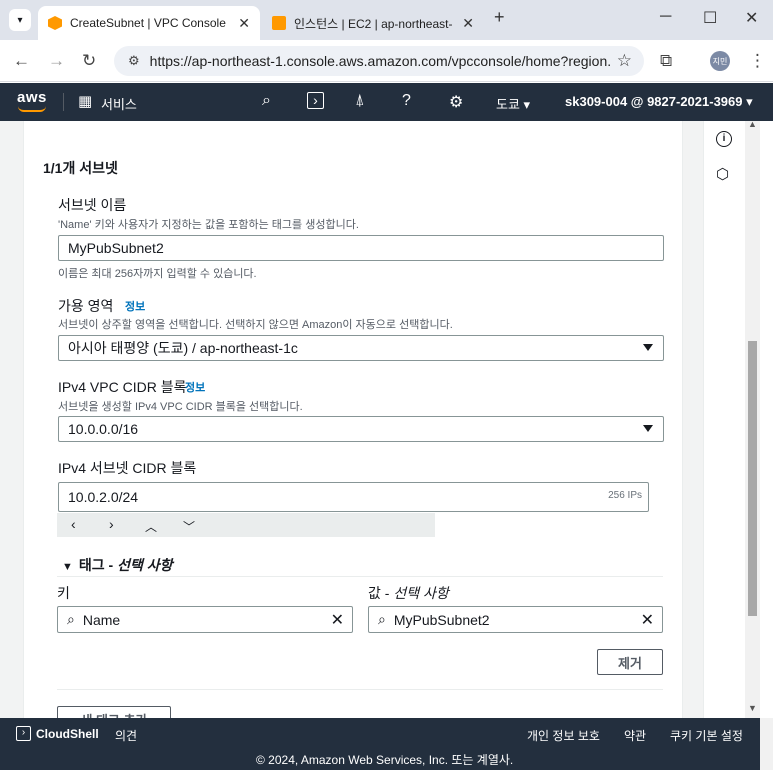  What do you see at coordinates (157, 274) in the screenshot?
I see `subnet-name-hint: 이름은 최대 256자까지 입력할 수 있습니다.` at bounding box center [157, 274].